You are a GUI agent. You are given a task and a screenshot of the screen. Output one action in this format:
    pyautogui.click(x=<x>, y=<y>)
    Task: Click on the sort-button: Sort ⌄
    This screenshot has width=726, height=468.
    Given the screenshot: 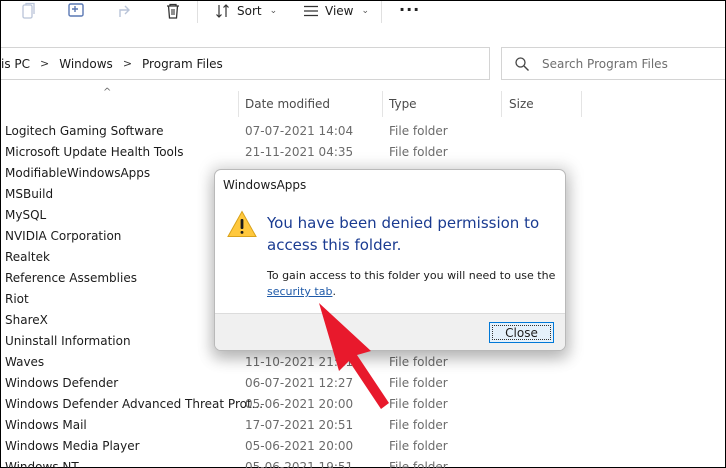 What is the action you would take?
    pyautogui.click(x=246, y=11)
    